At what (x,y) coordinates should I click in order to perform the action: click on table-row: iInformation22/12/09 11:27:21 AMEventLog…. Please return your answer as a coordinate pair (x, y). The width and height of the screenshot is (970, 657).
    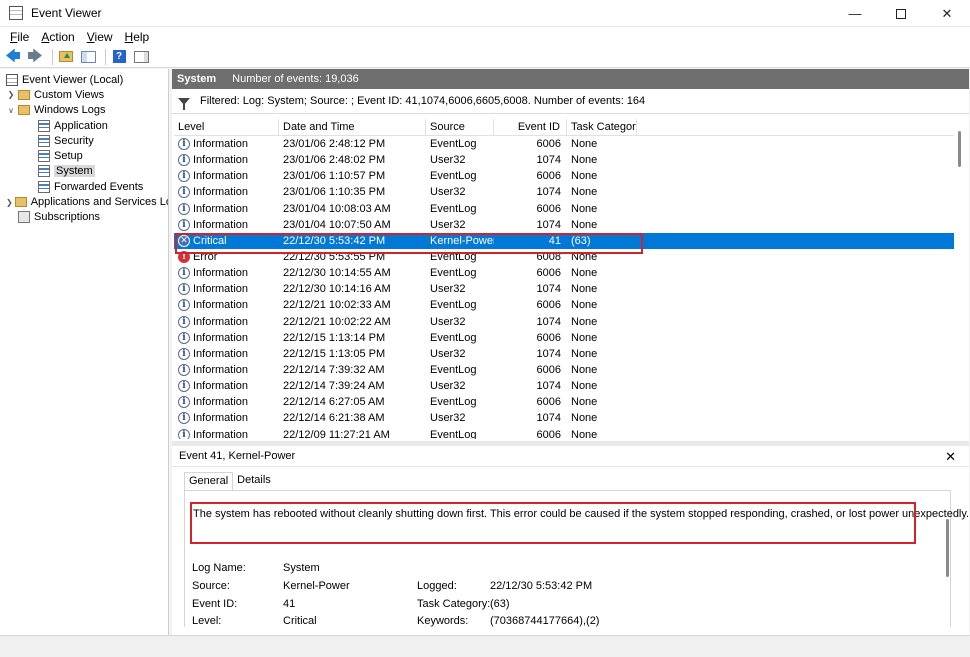
    Looking at the image, I should click on (565, 433).